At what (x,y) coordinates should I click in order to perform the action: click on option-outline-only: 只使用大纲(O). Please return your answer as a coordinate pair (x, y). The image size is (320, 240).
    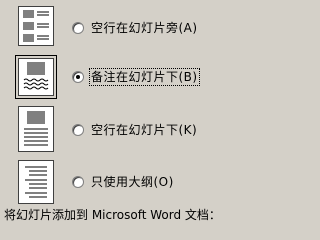
    Looking at the image, I should click on (123, 182).